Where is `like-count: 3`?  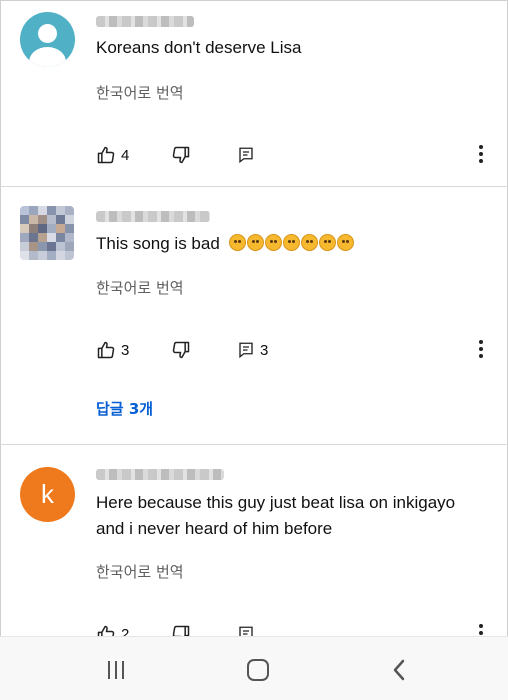 like-count: 3 is located at coordinates (125, 350).